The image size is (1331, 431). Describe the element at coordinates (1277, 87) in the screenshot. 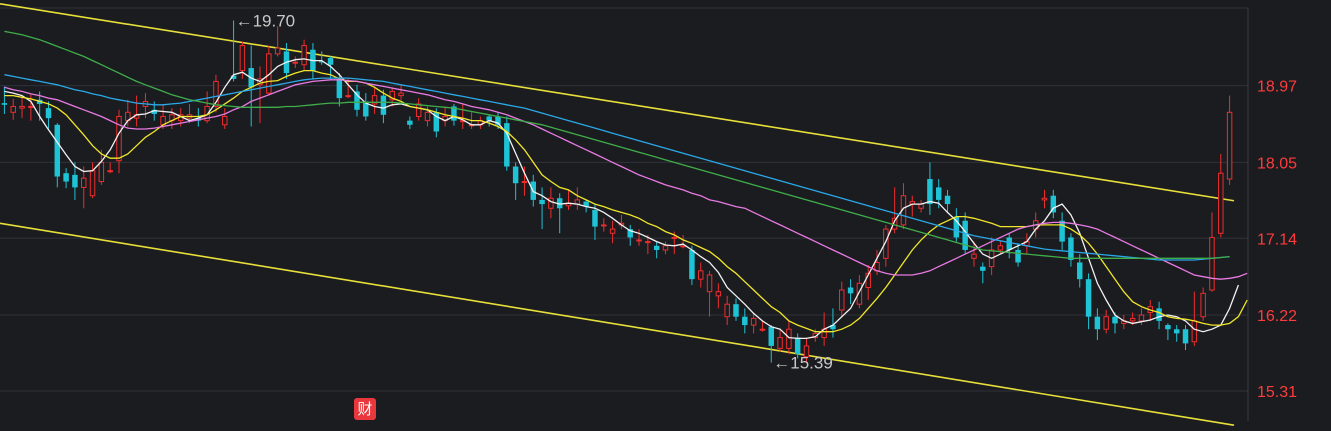

I see `y-tick-label: 18.97` at that location.